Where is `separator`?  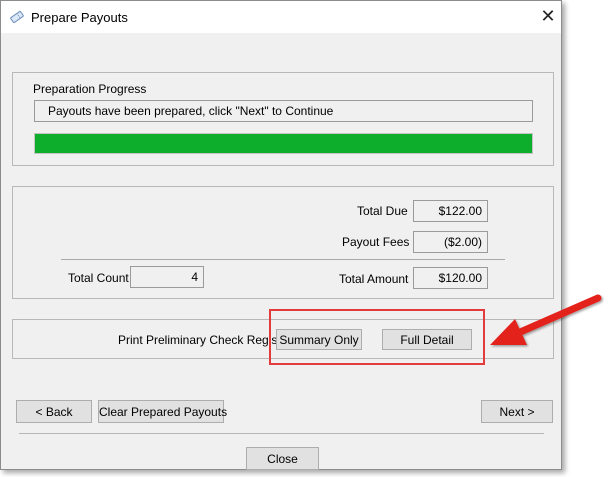
separator is located at coordinates (283, 259).